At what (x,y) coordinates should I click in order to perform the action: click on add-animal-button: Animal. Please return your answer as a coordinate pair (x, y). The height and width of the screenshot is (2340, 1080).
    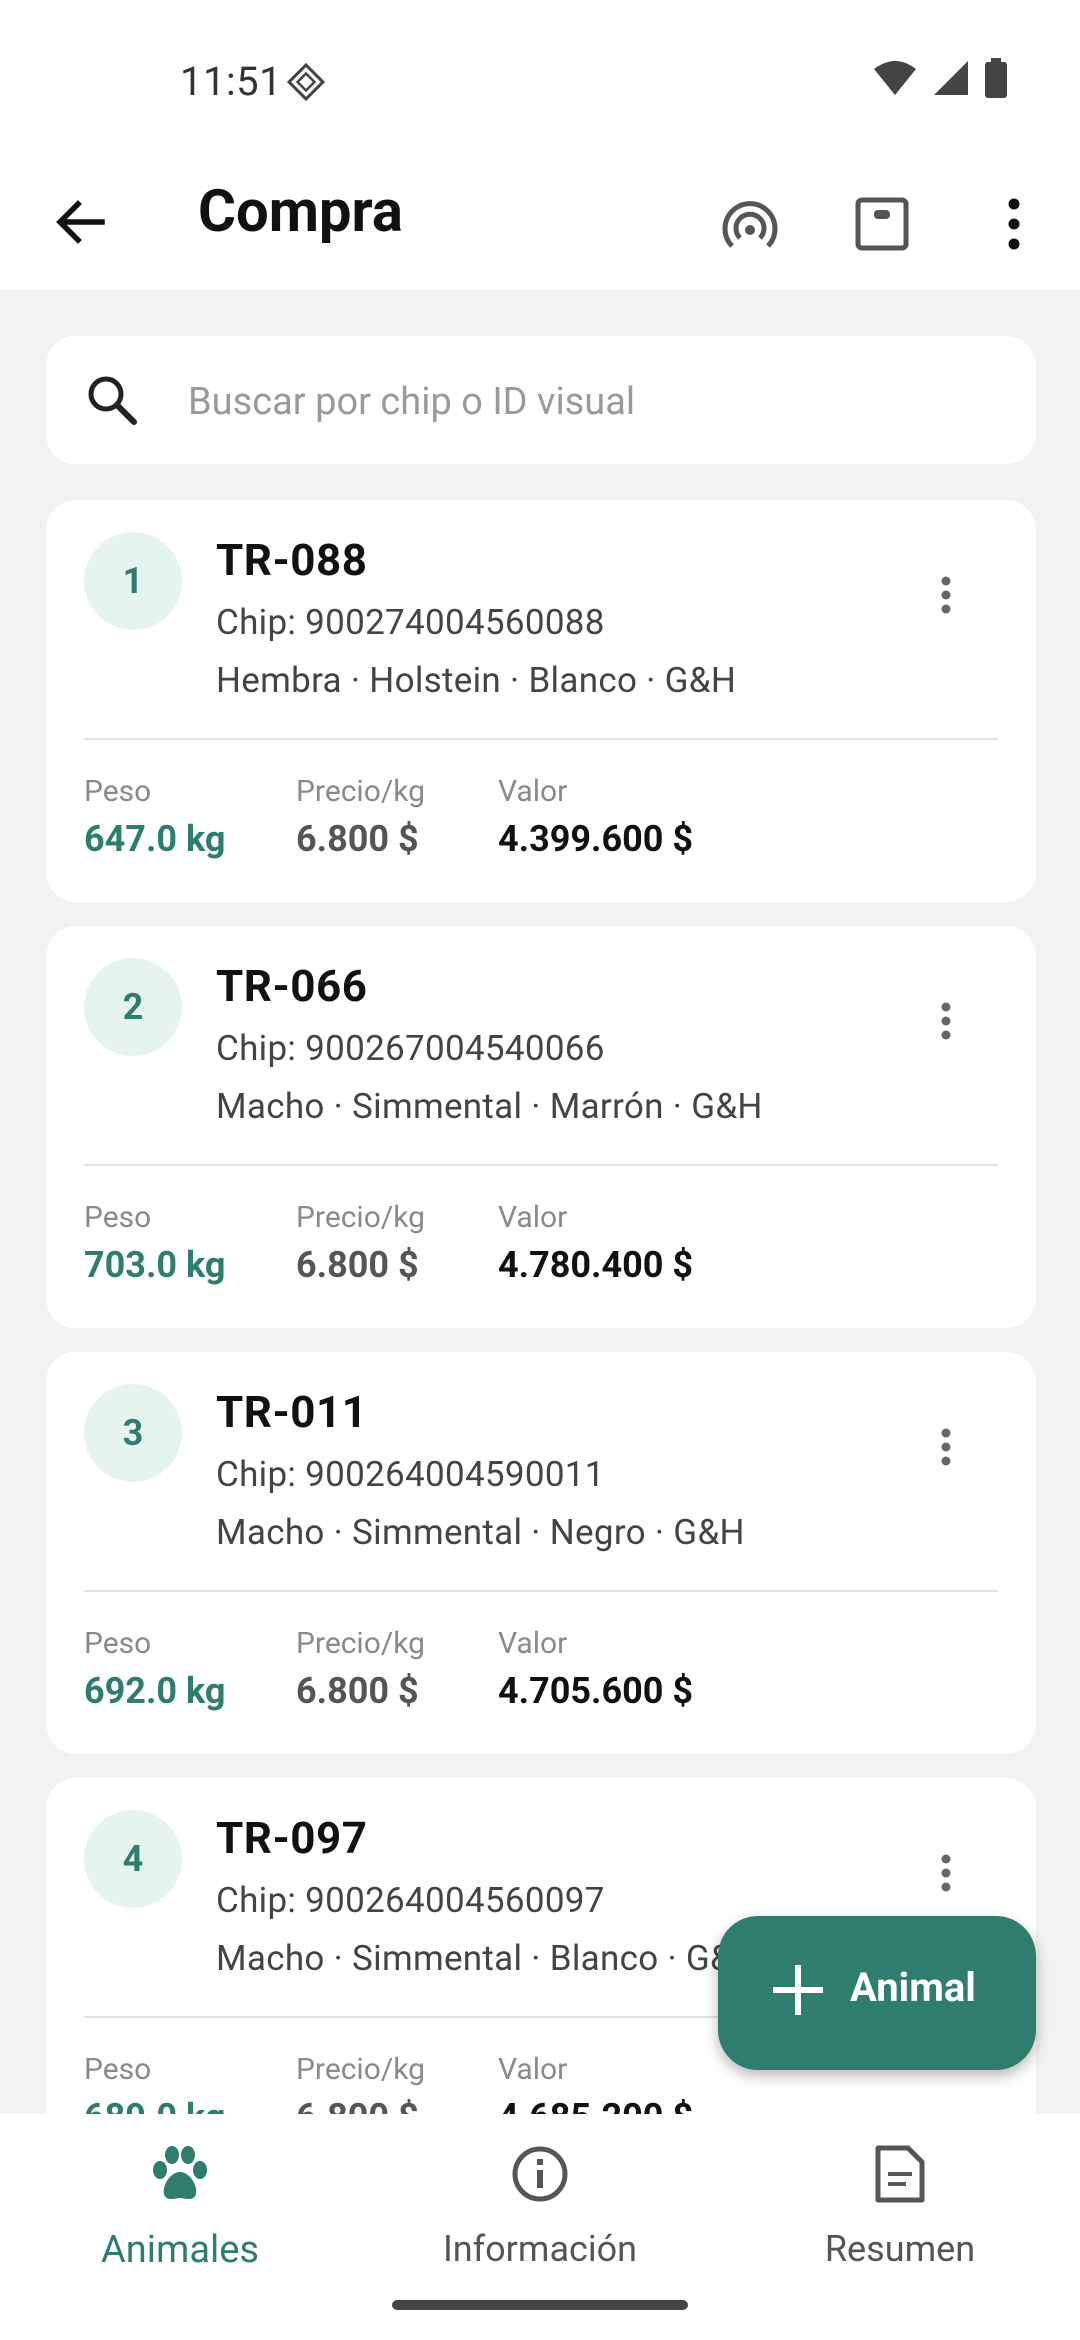
    Looking at the image, I should click on (877, 1993).